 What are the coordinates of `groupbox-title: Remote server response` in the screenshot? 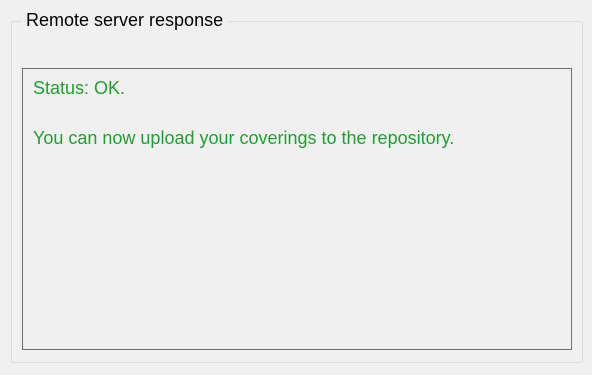 It's located at (125, 20).